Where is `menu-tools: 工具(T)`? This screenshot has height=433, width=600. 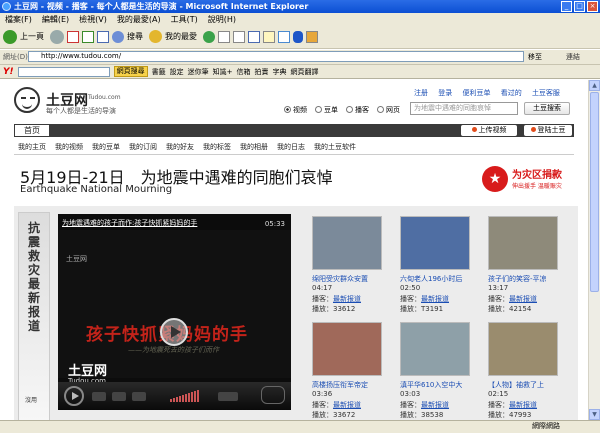
menu-tools: 工具(T) is located at coordinates (184, 19).